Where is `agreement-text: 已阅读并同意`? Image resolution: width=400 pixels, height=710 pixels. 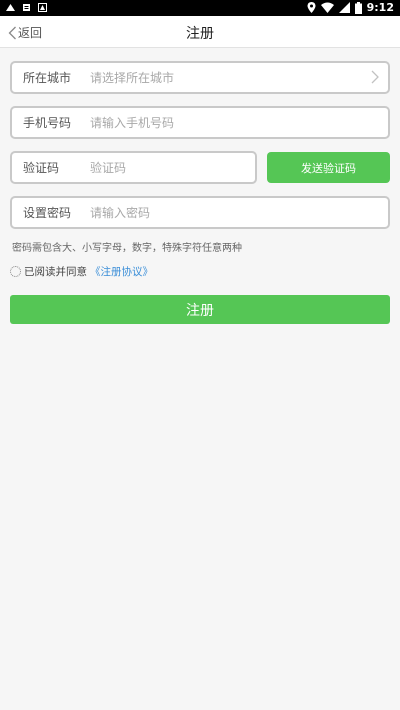 agreement-text: 已阅读并同意 is located at coordinates (55, 272).